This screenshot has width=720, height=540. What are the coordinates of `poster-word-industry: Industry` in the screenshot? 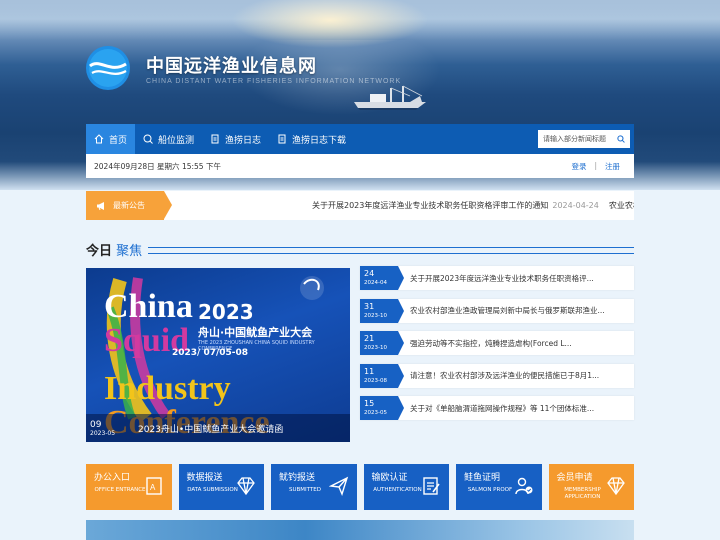 It's located at (167, 388).